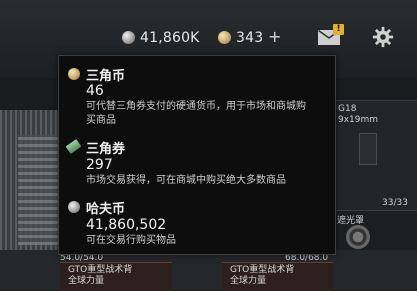  What do you see at coordinates (368, 149) in the screenshot?
I see `weapon-icon` at bounding box center [368, 149].